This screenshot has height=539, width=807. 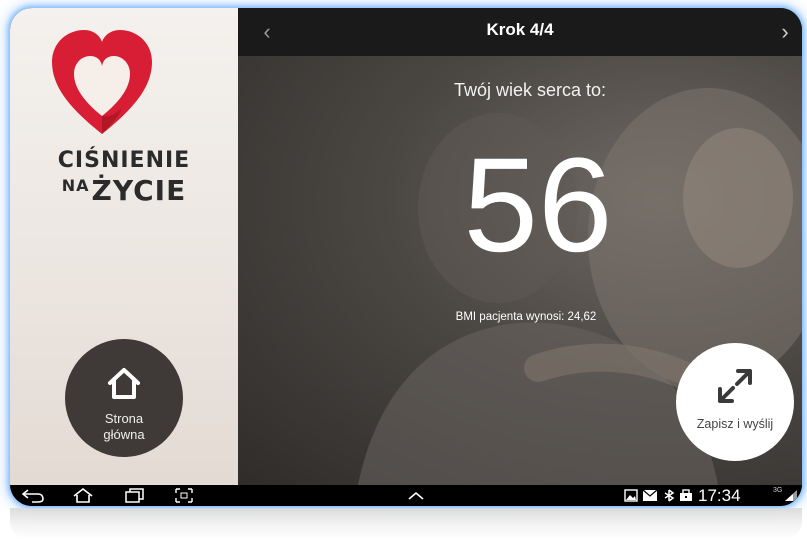 I want to click on home-button: Strona główna, so click(x=124, y=398).